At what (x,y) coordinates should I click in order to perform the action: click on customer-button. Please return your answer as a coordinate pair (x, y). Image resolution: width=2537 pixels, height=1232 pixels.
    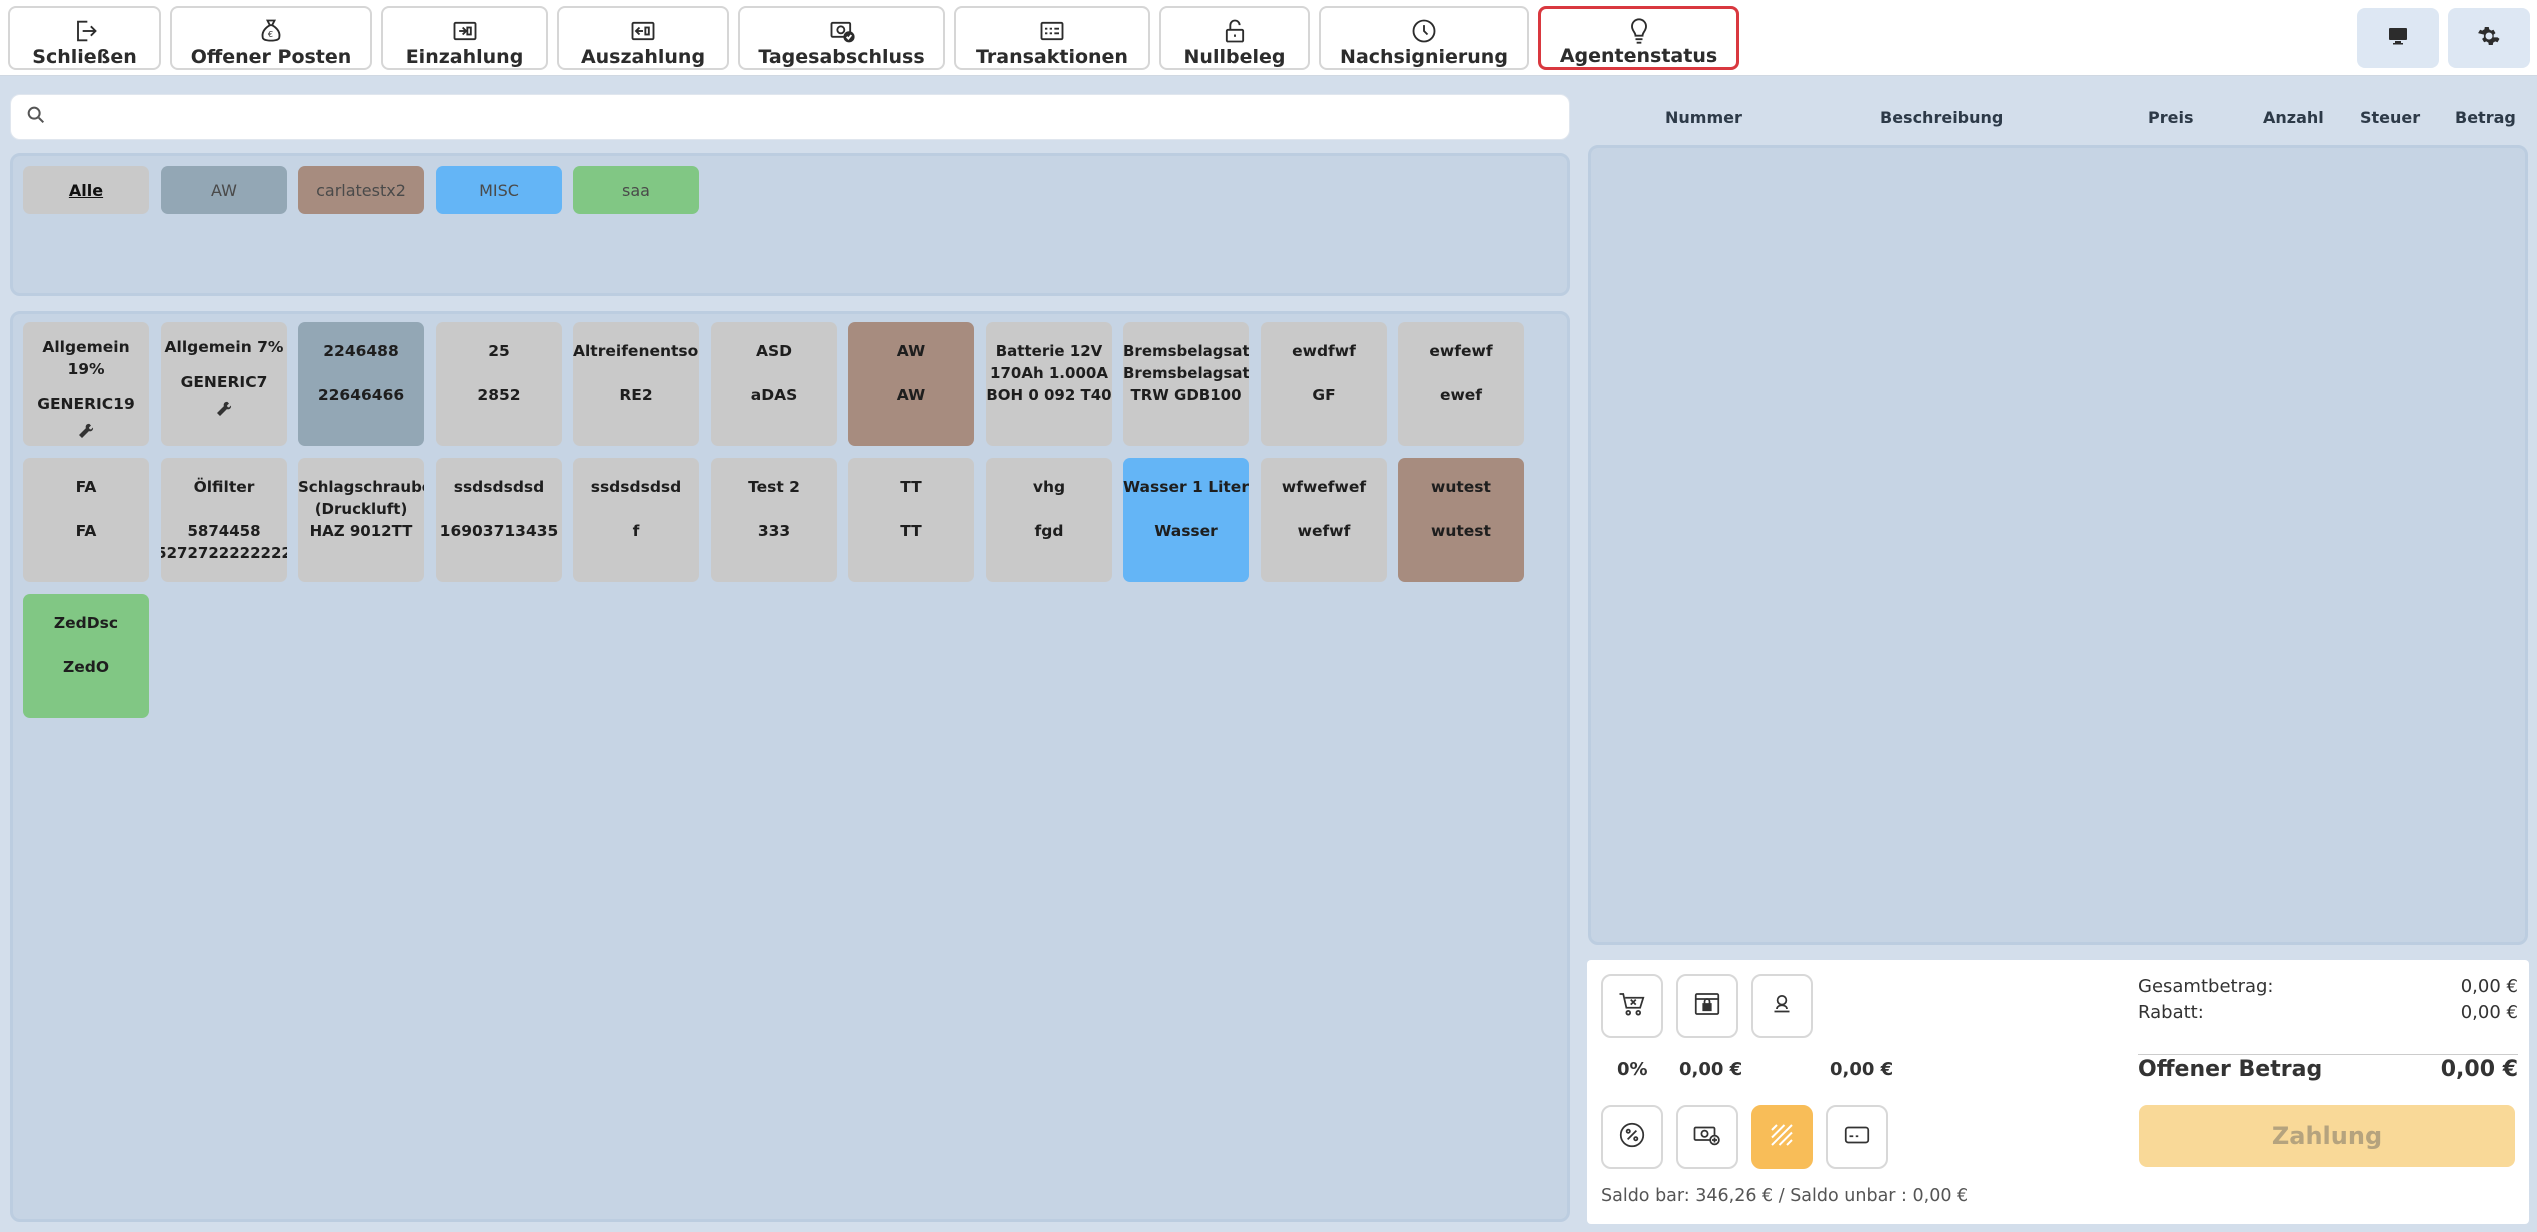
    Looking at the image, I should click on (1782, 1006).